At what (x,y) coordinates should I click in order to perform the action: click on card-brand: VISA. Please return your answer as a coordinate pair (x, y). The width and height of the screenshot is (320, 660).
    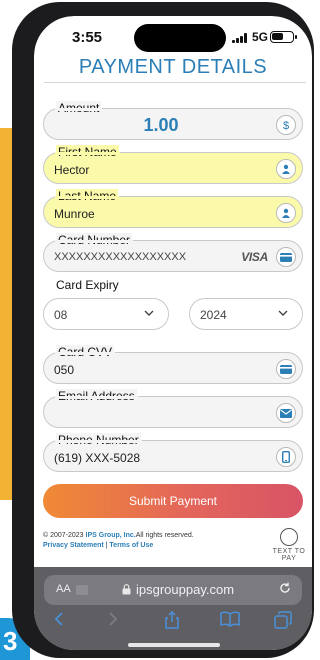
    Looking at the image, I should click on (254, 257).